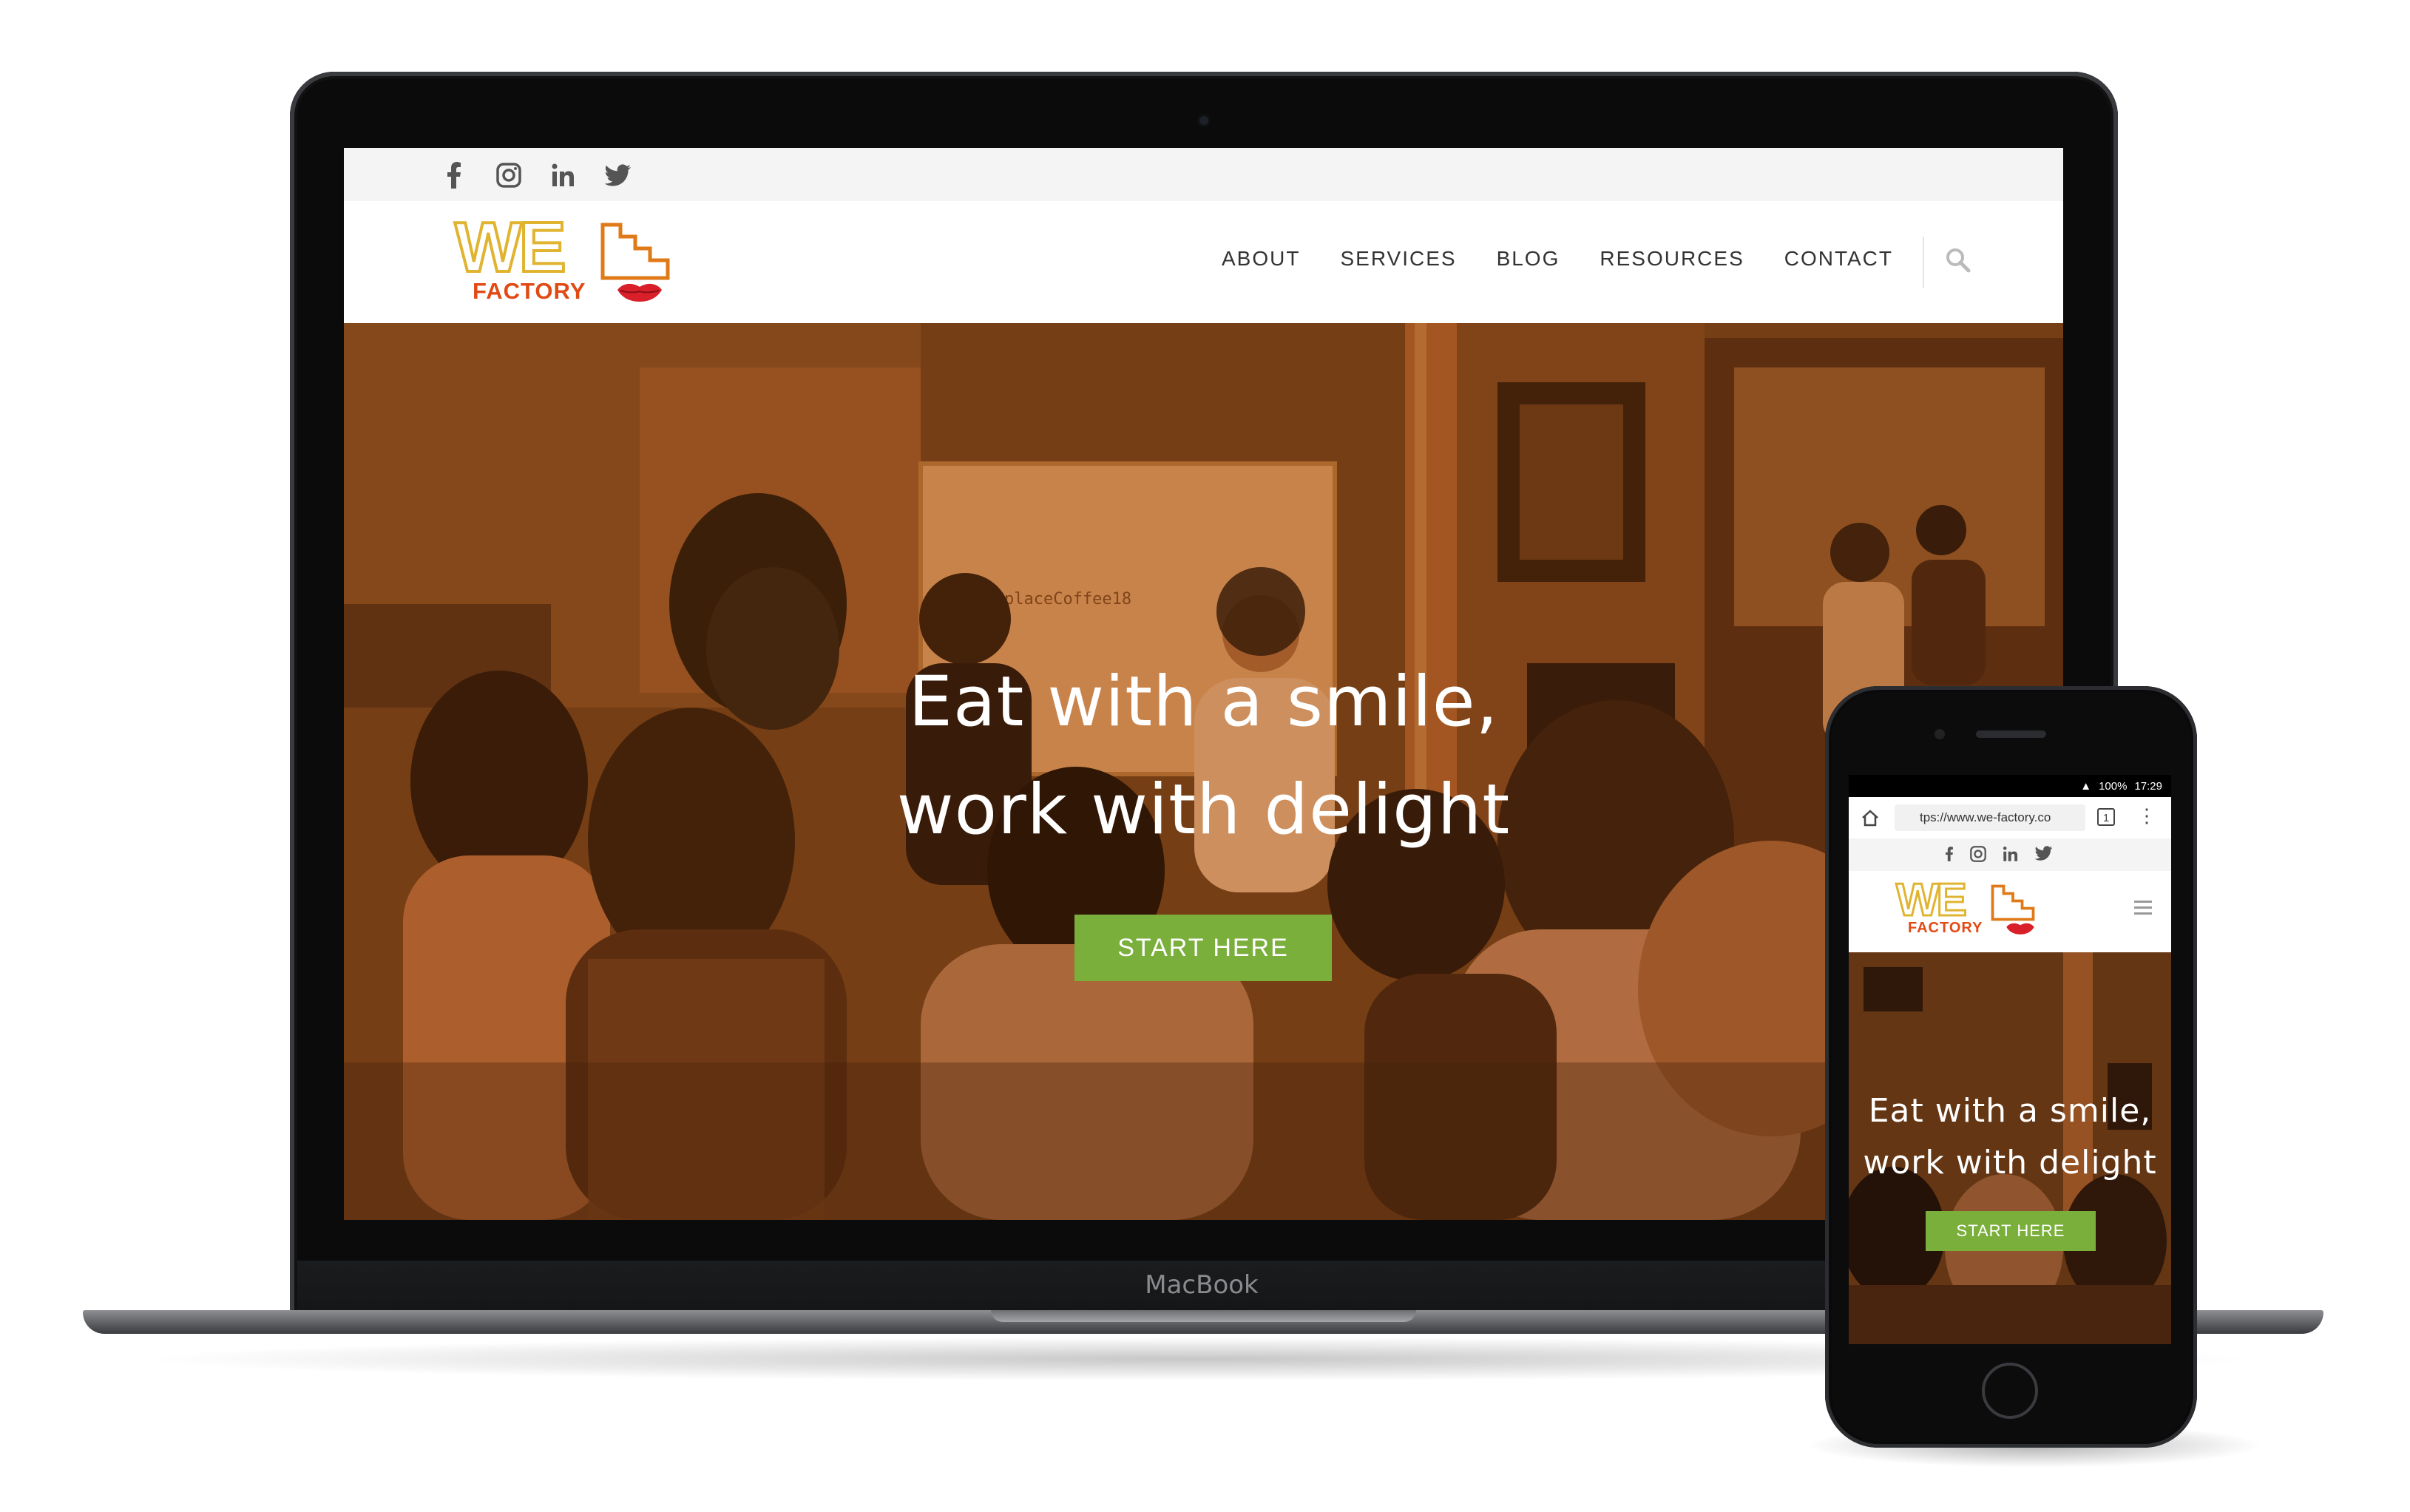  What do you see at coordinates (2148, 786) in the screenshot?
I see `clock: 17:29` at bounding box center [2148, 786].